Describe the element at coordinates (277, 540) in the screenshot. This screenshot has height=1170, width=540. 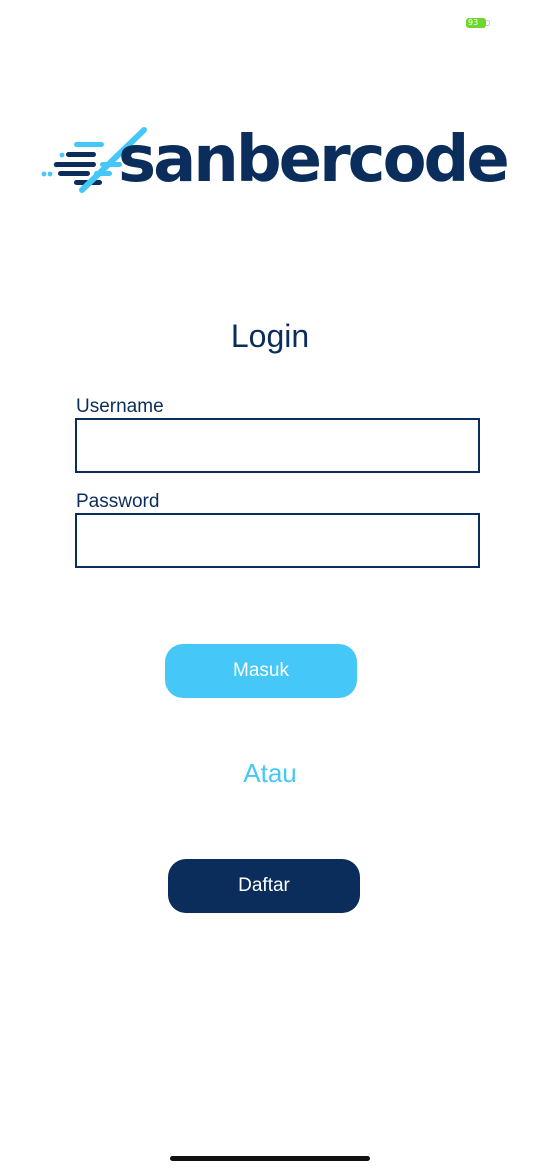
I see `password-input` at that location.